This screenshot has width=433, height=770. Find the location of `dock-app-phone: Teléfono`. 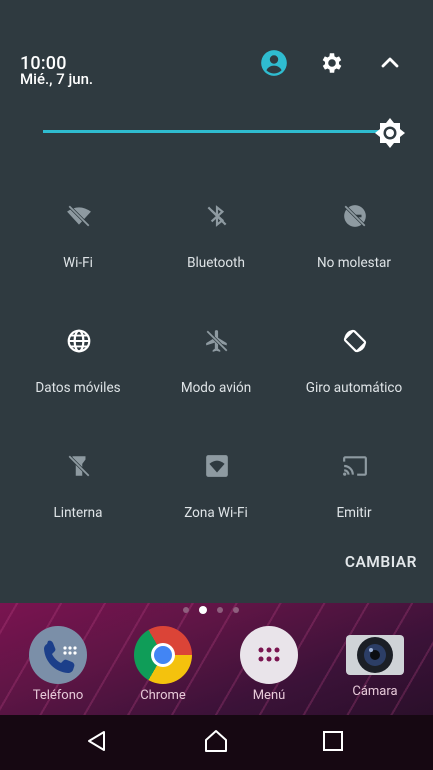

dock-app-phone: Teléfono is located at coordinates (58, 664).